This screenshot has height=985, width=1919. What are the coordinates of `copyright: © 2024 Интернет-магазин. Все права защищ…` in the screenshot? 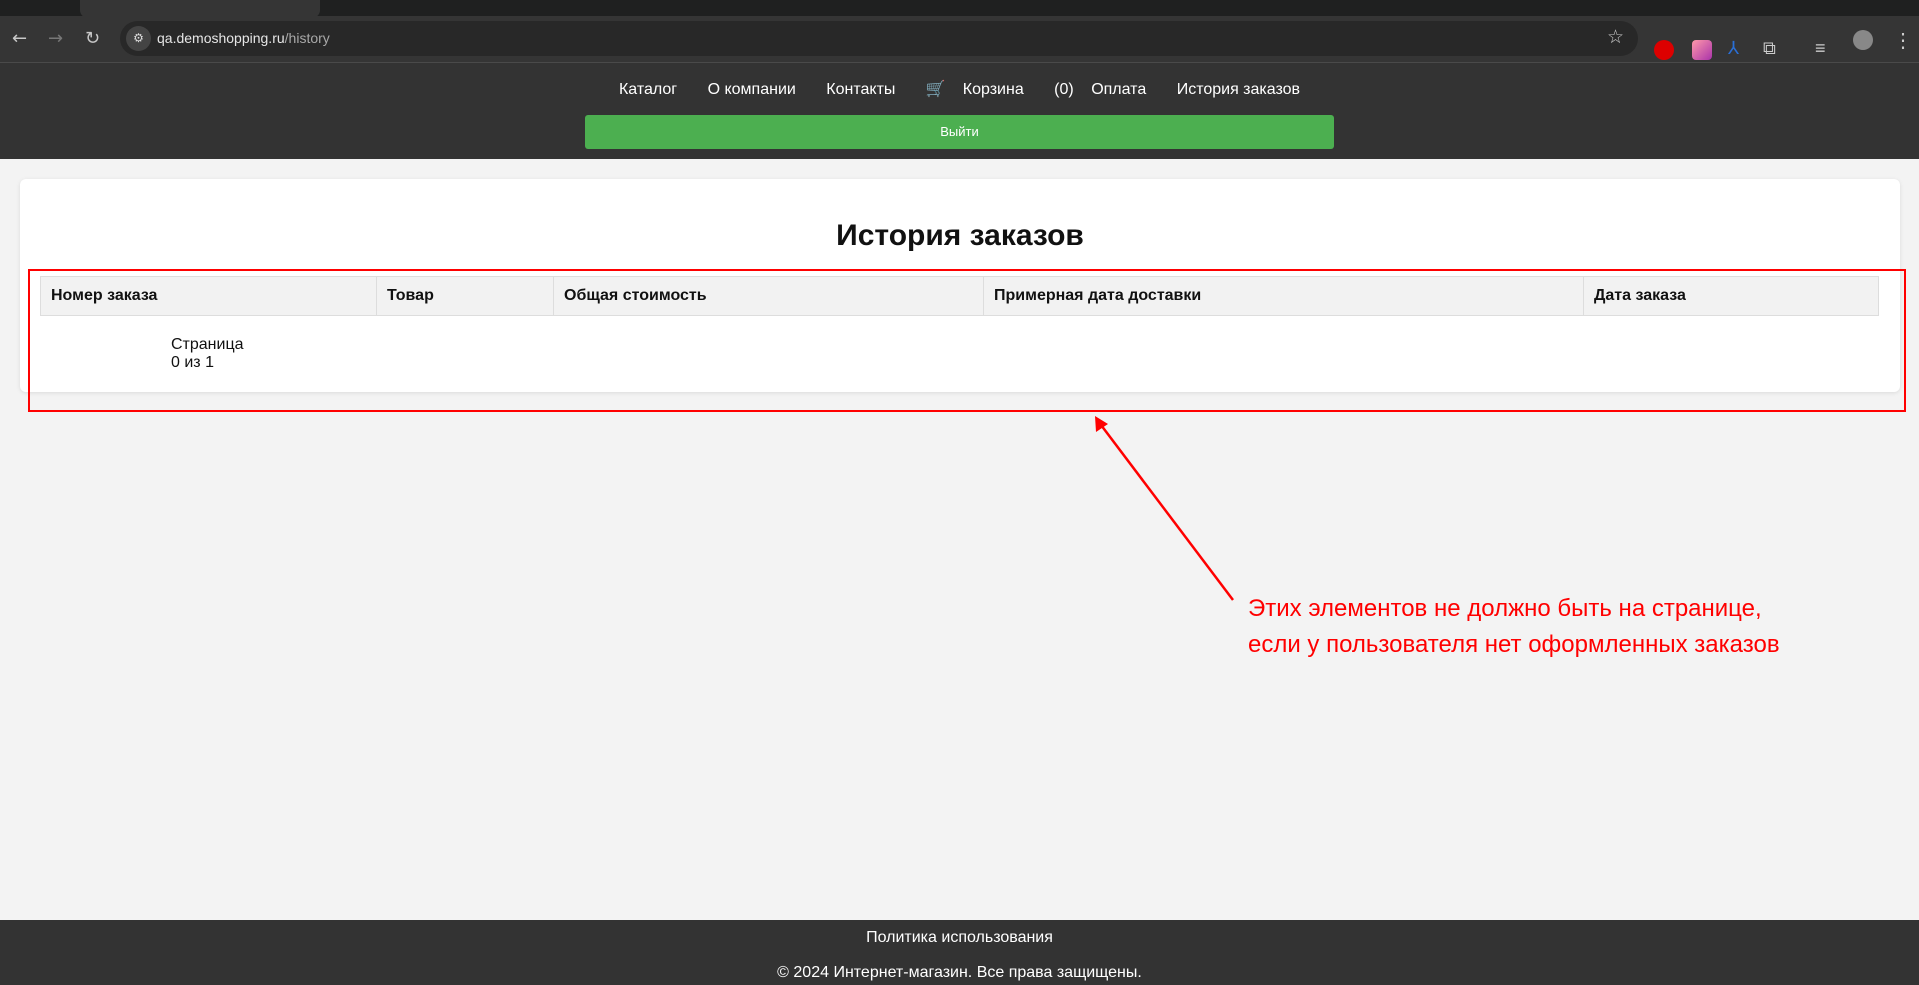 It's located at (959, 972).